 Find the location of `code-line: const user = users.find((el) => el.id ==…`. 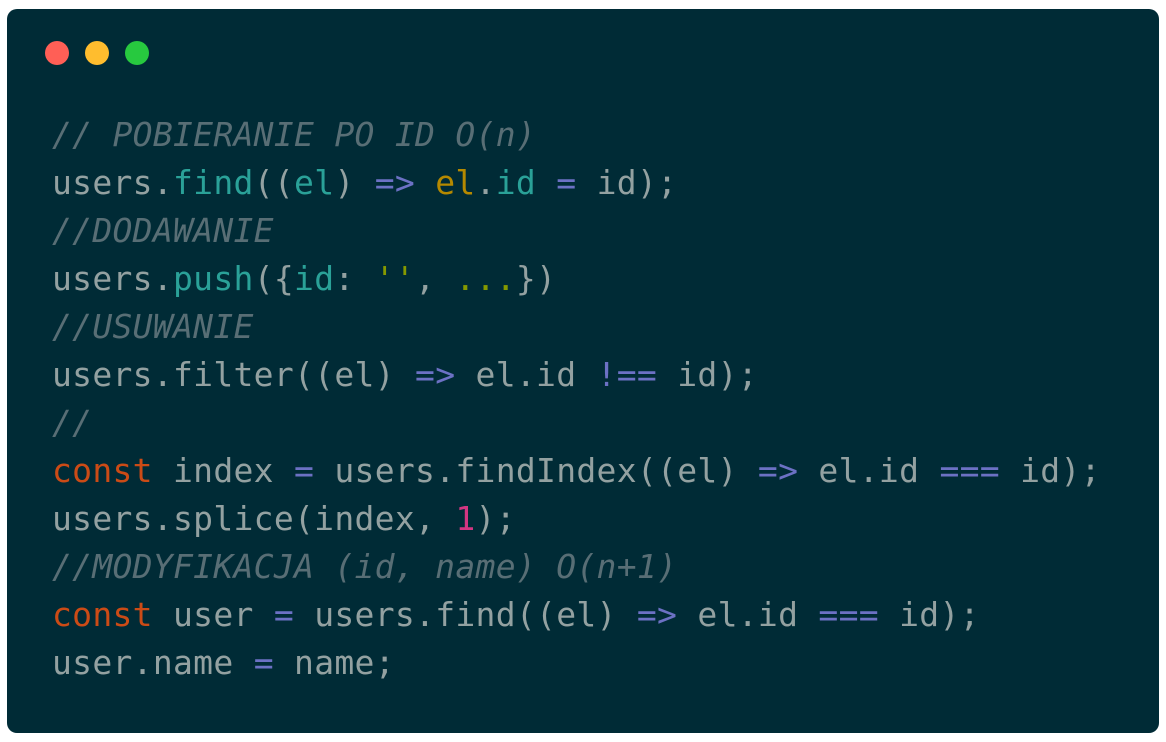

code-line: const user = users.find((el) => el.id ==… is located at coordinates (576, 615).